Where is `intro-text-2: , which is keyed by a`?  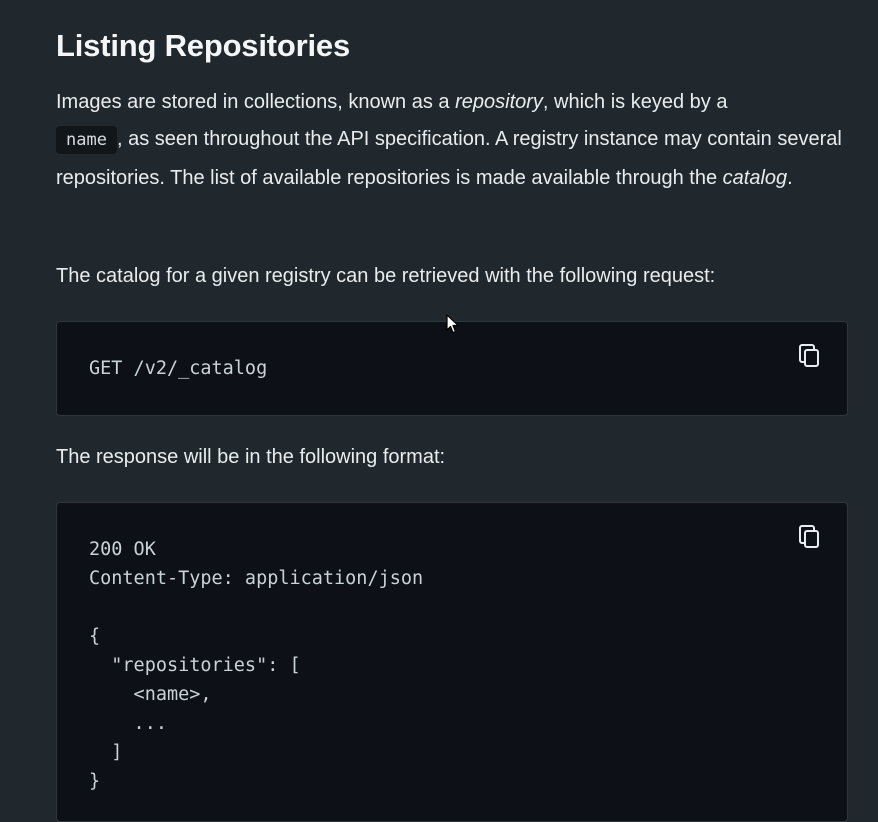
intro-text-2: , which is keyed by a is located at coordinates (635, 102).